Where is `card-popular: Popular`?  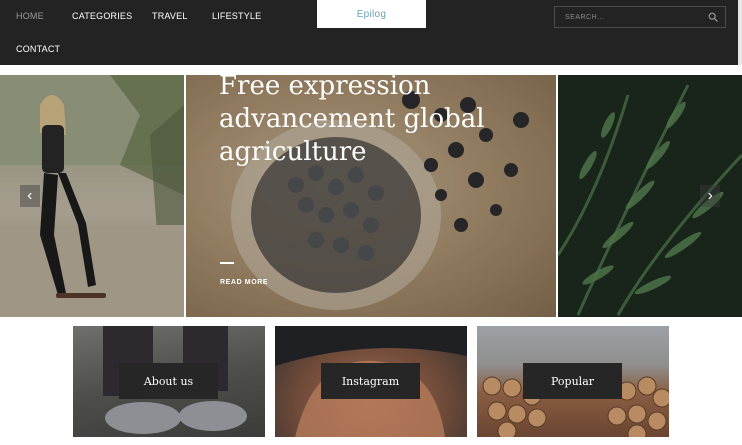
card-popular: Popular is located at coordinates (573, 381).